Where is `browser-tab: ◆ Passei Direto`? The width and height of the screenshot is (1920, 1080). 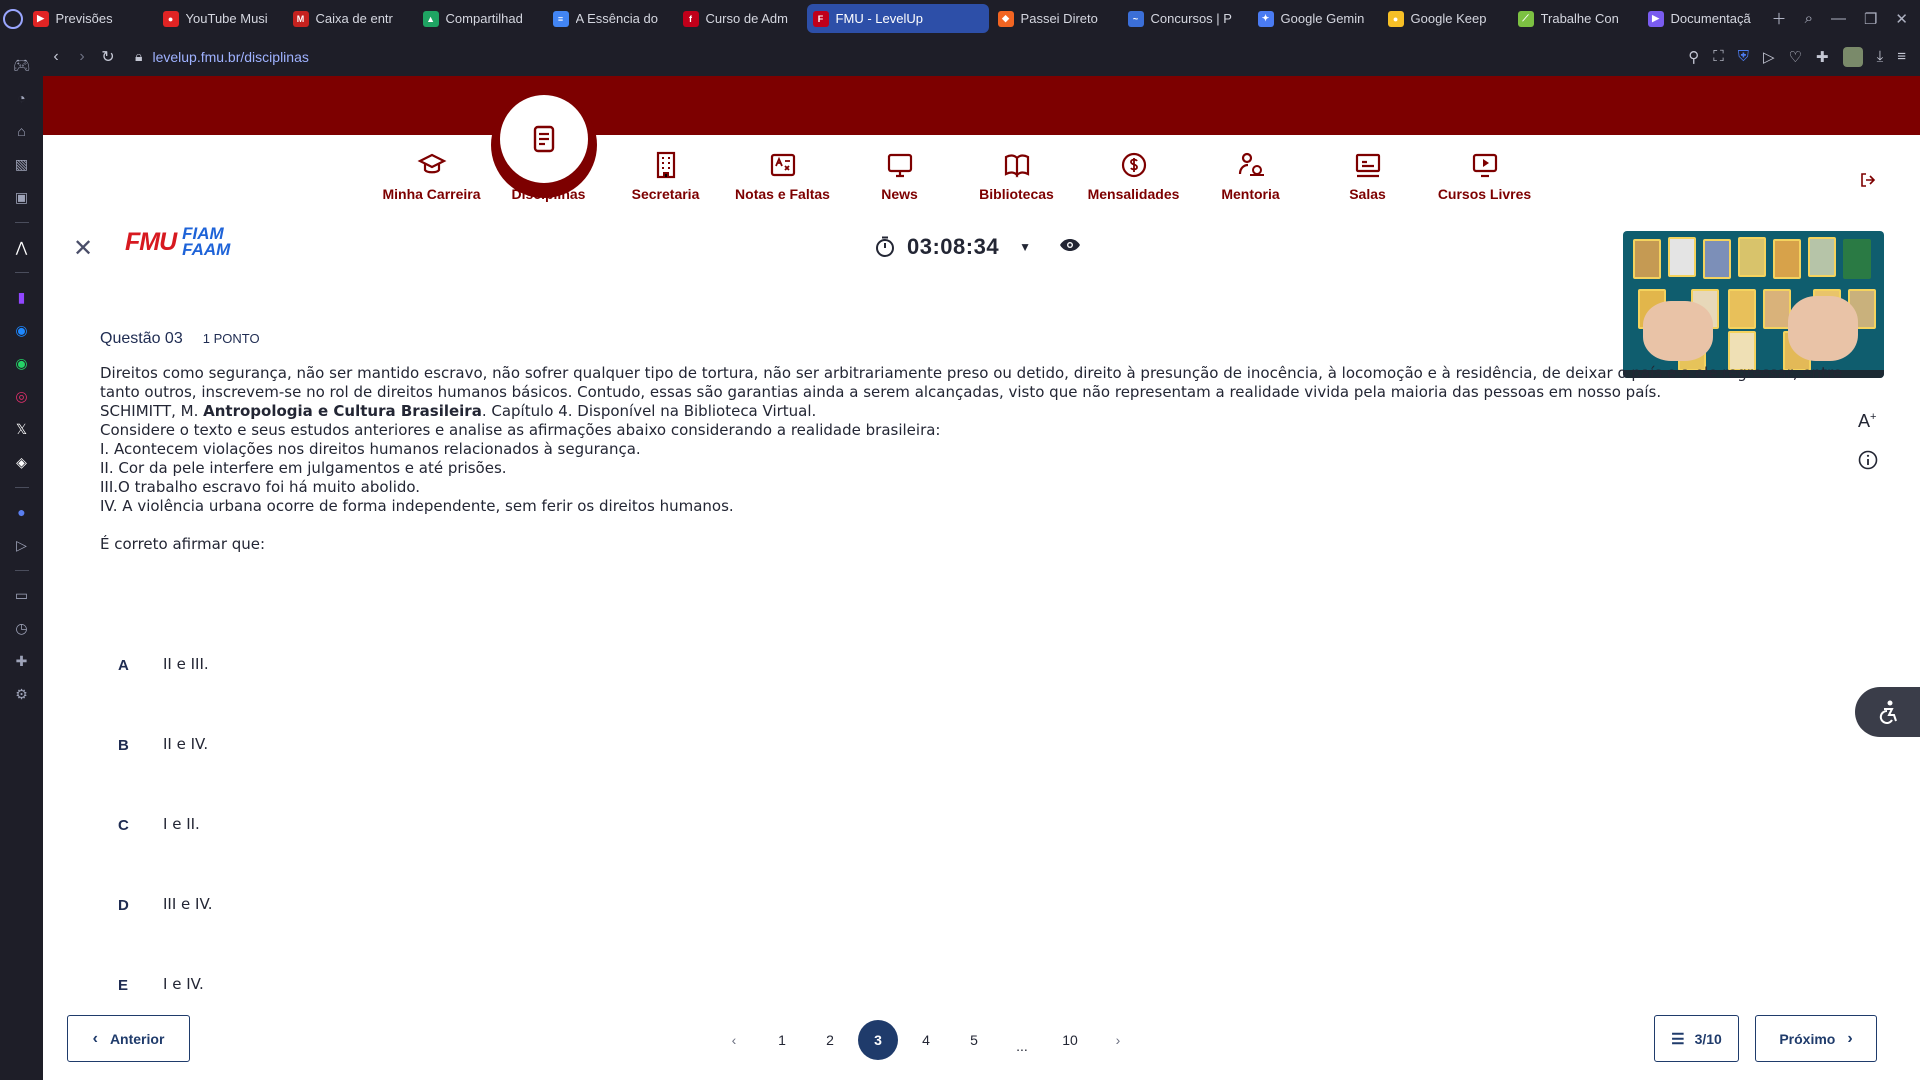 browser-tab: ◆ Passei Direto is located at coordinates (1055, 18).